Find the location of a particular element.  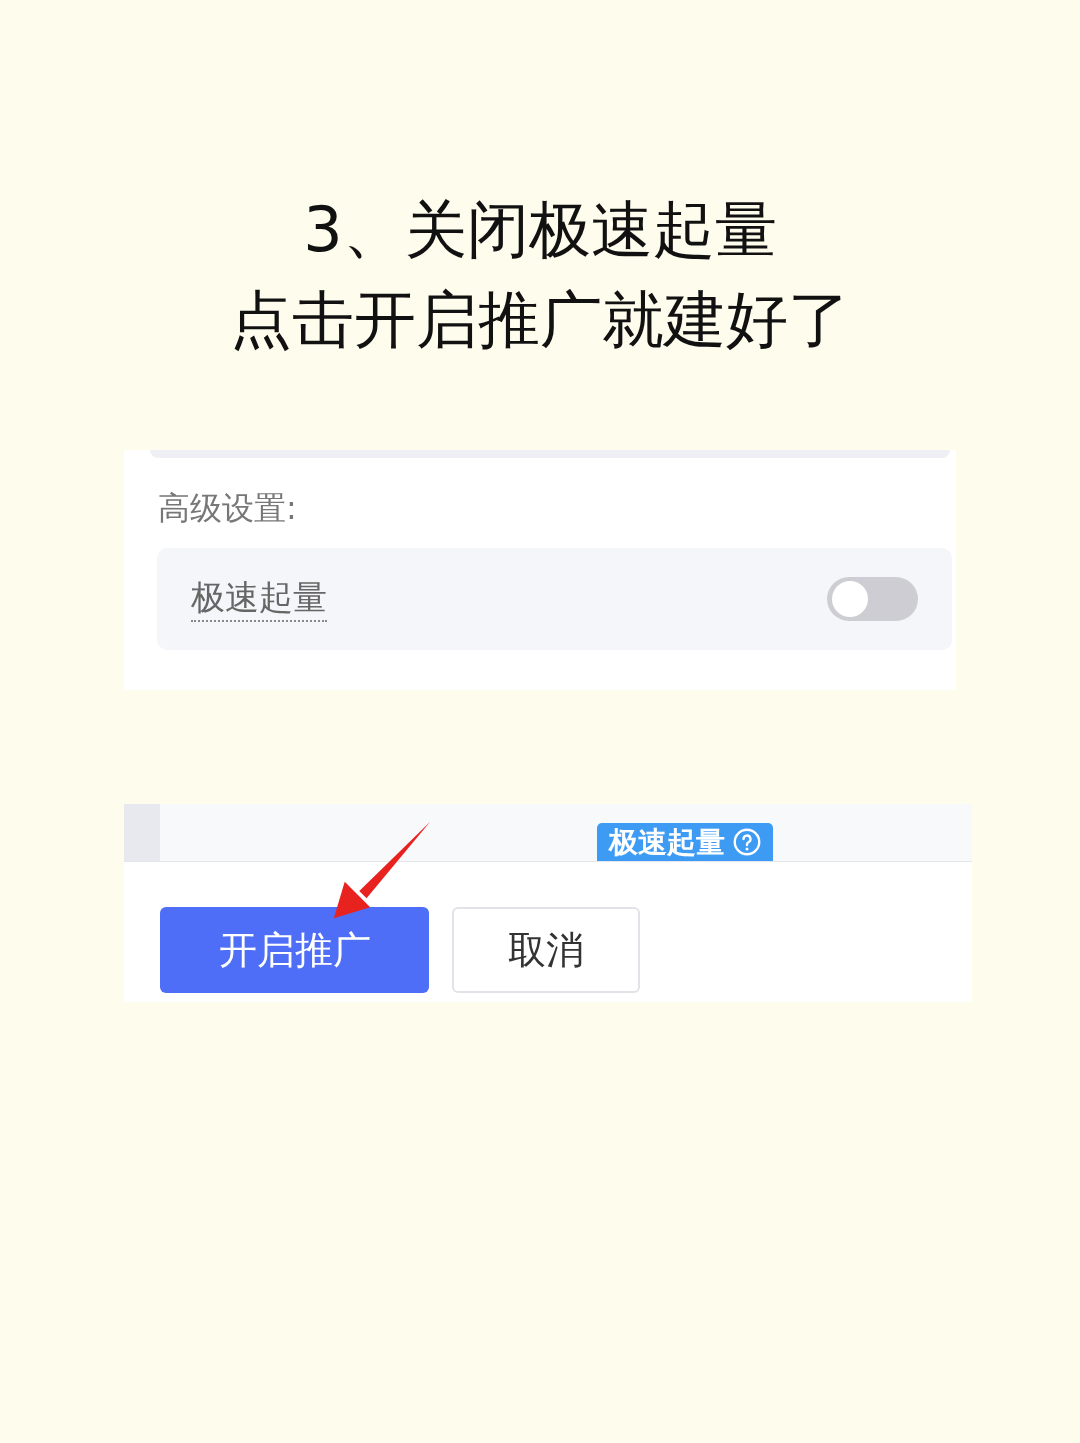

section-heading: 高级设置: is located at coordinates (227, 508).